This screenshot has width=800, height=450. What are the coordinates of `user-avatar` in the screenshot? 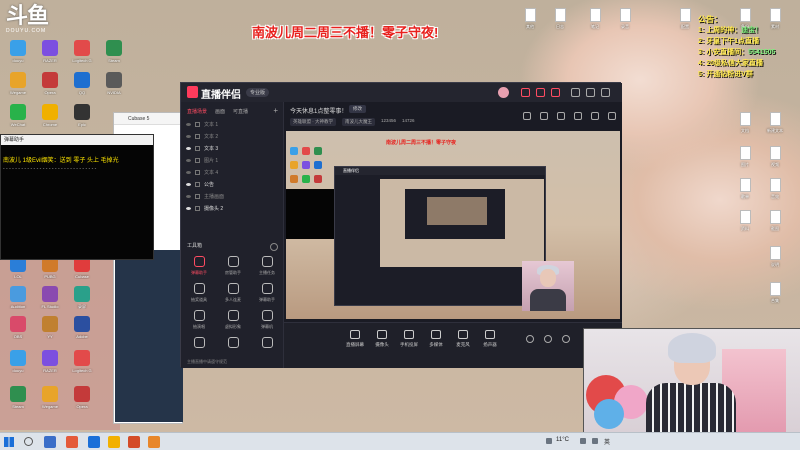 It's located at (503, 92).